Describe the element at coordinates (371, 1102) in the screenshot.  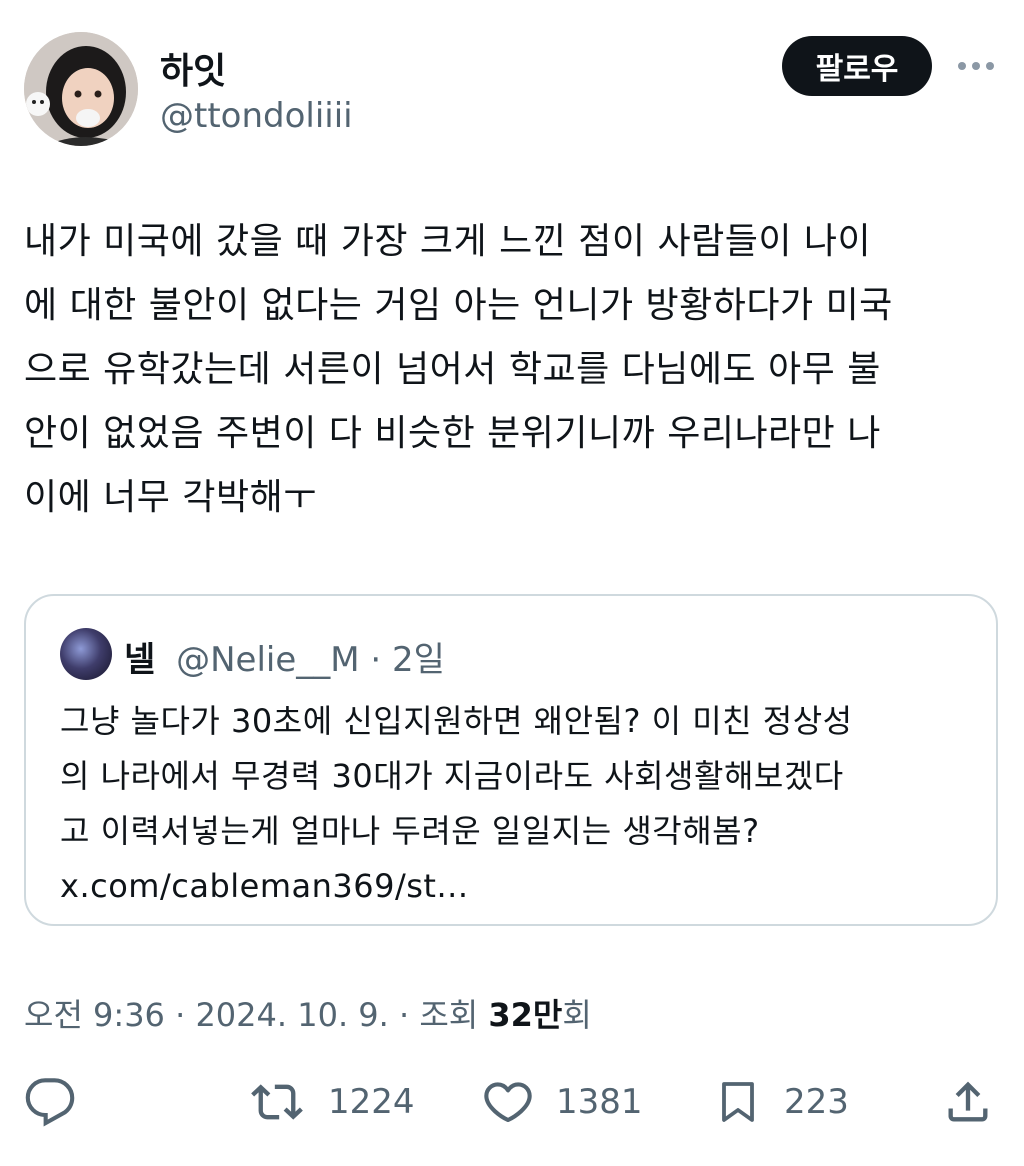
I see `retweet-count: 1224` at that location.